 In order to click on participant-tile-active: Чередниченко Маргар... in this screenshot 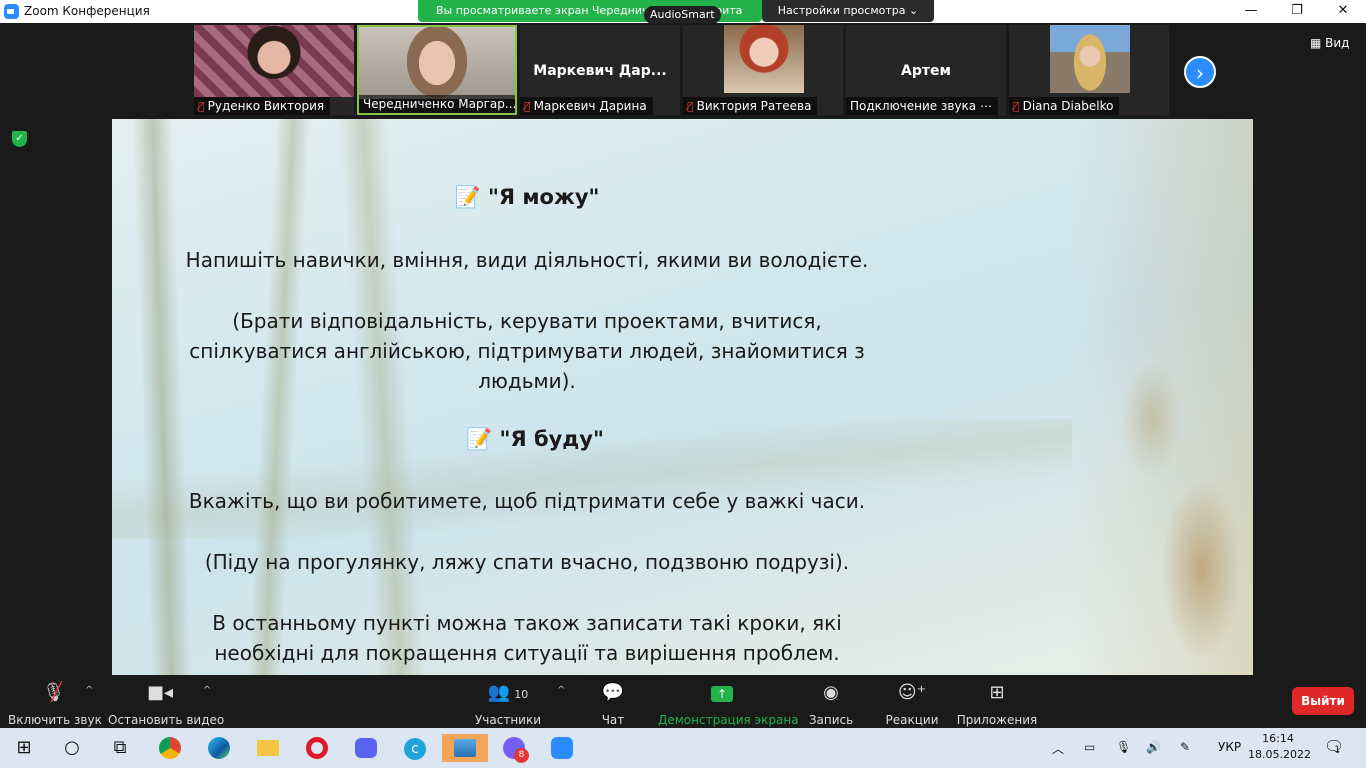, I will do `click(437, 70)`.